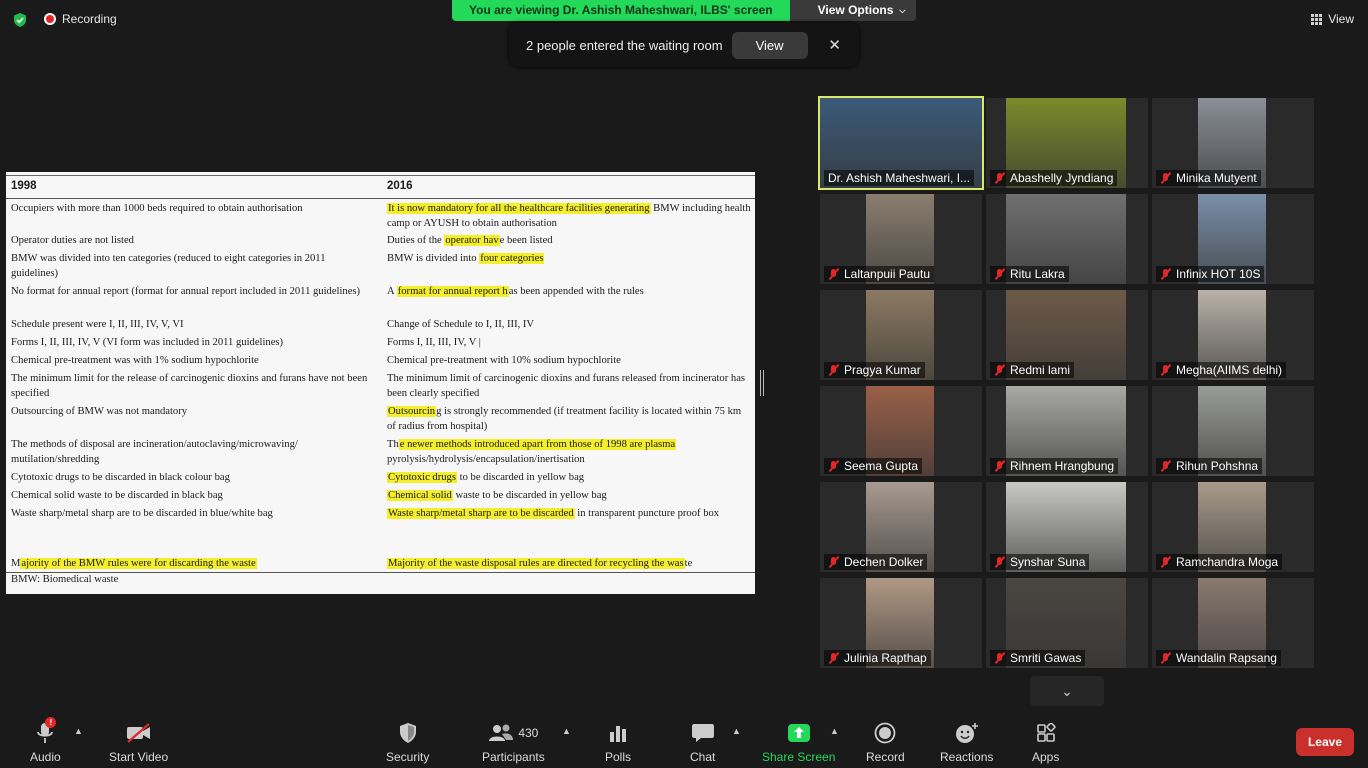 The height and width of the screenshot is (768, 1368). I want to click on split-divider, so click(762, 383).